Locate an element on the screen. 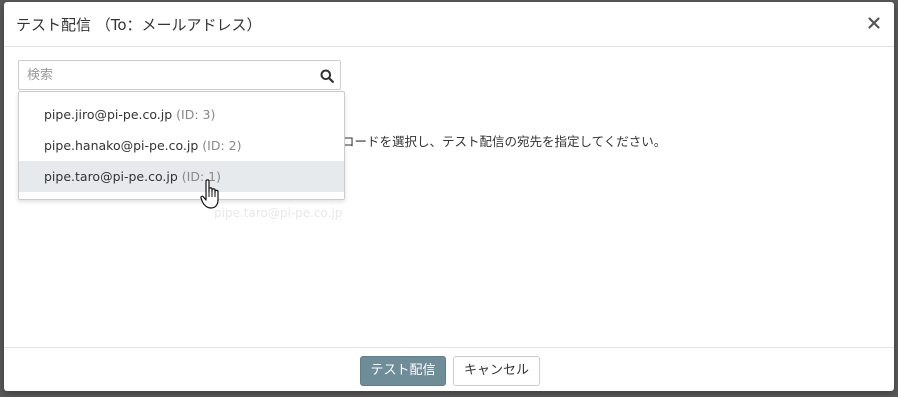 The width and height of the screenshot is (898, 397). item-email: pipe.jiro@pi-pe.co.jp is located at coordinates (108, 114).